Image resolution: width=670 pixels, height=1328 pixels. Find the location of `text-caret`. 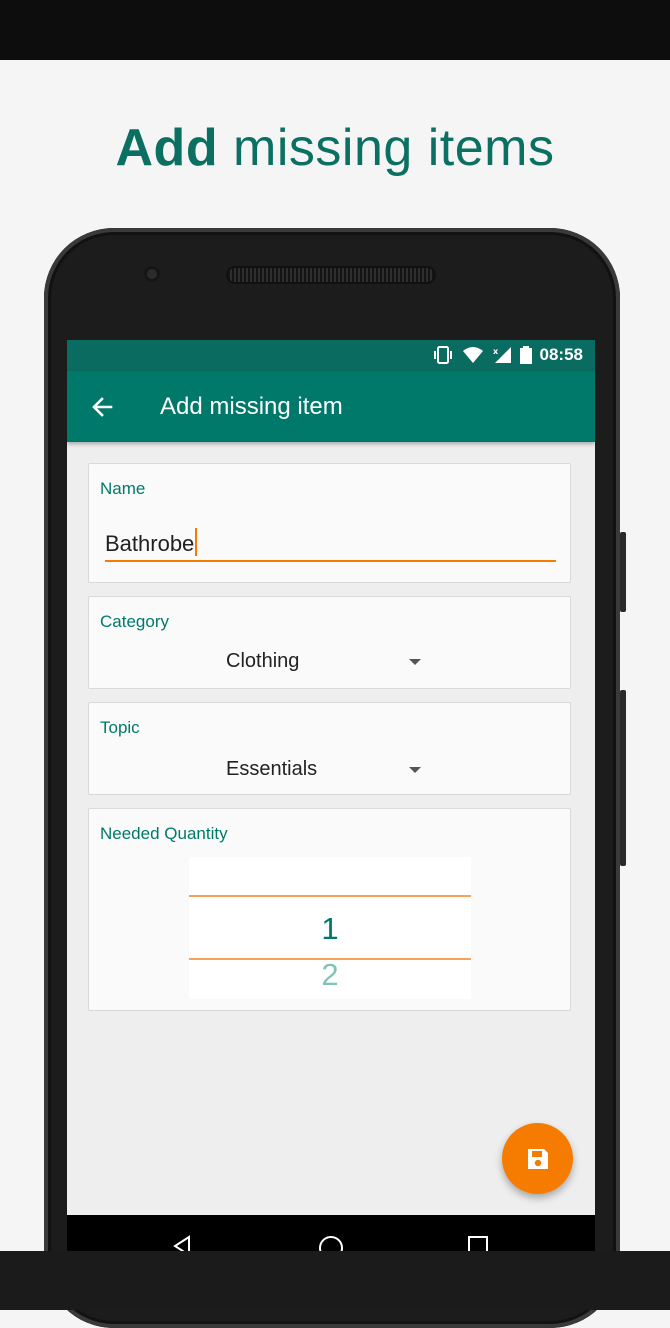

text-caret is located at coordinates (196, 542).